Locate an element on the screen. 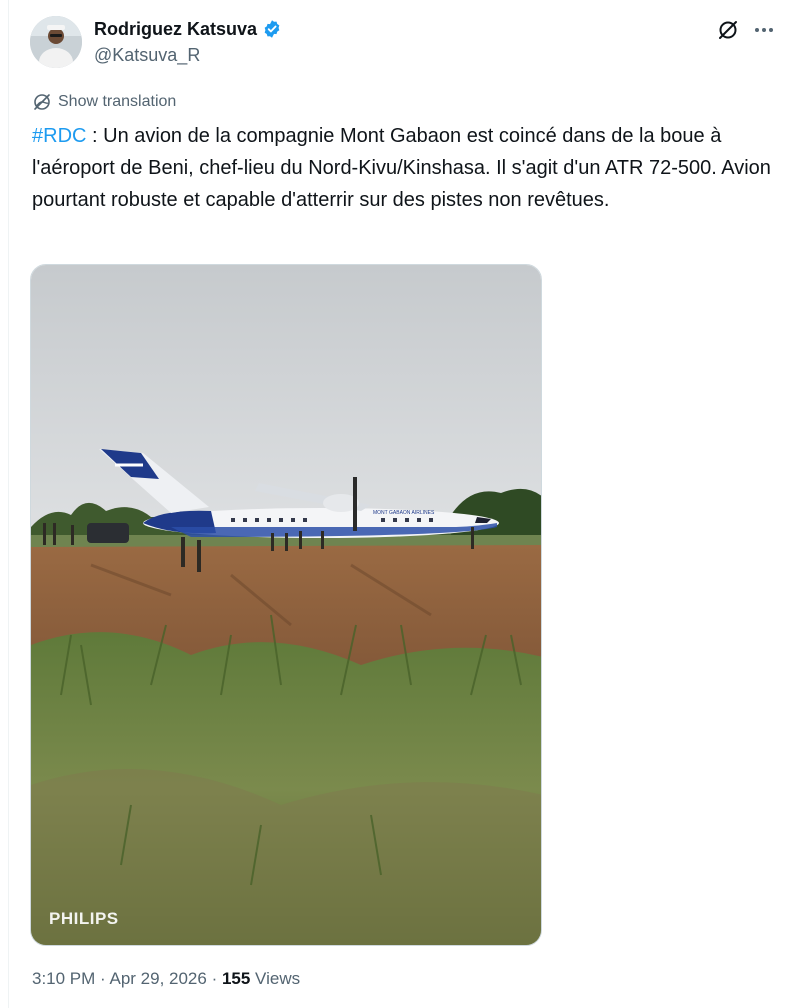 The image size is (788, 1008). hashtag-link: #RDC is located at coordinates (59, 136).